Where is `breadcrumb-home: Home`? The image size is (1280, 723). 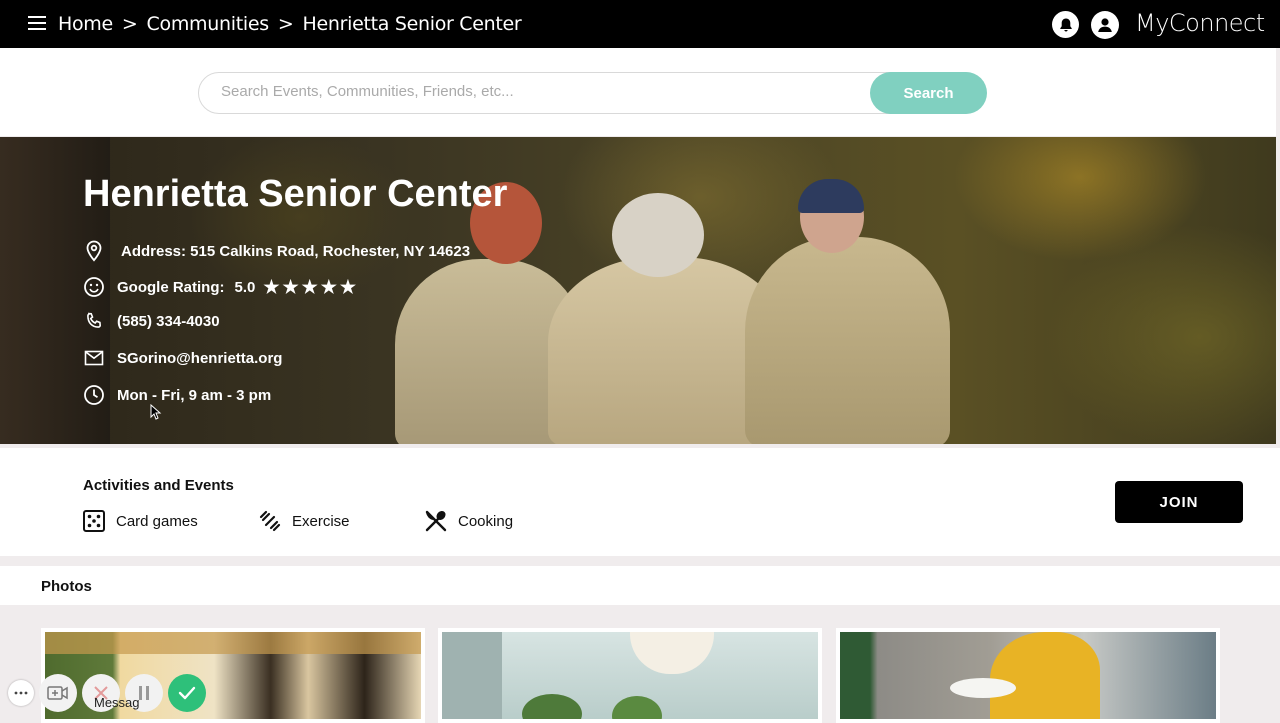 breadcrumb-home: Home is located at coordinates (85, 24).